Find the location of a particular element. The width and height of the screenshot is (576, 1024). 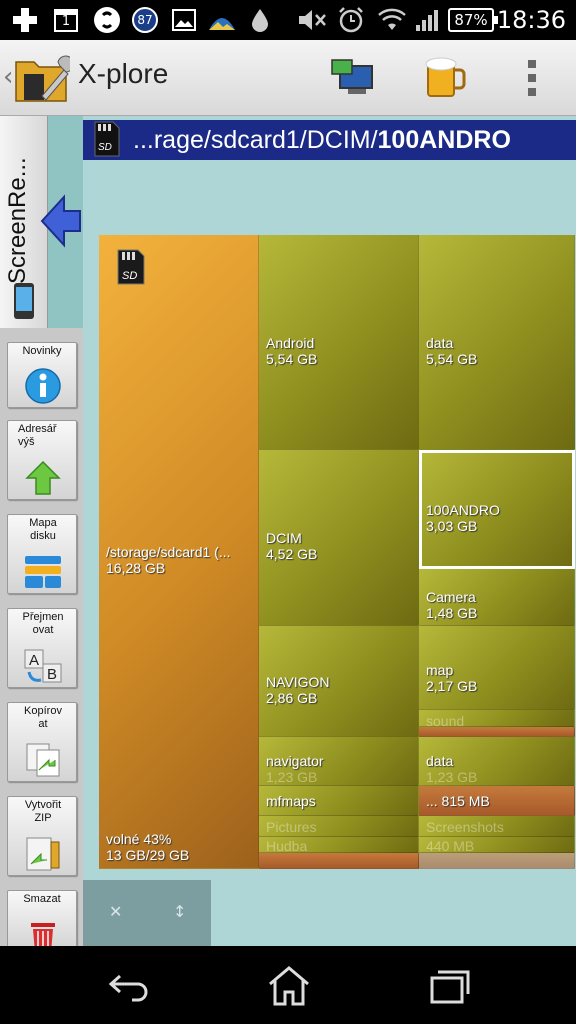

back-icon is located at coordinates (129, 986).